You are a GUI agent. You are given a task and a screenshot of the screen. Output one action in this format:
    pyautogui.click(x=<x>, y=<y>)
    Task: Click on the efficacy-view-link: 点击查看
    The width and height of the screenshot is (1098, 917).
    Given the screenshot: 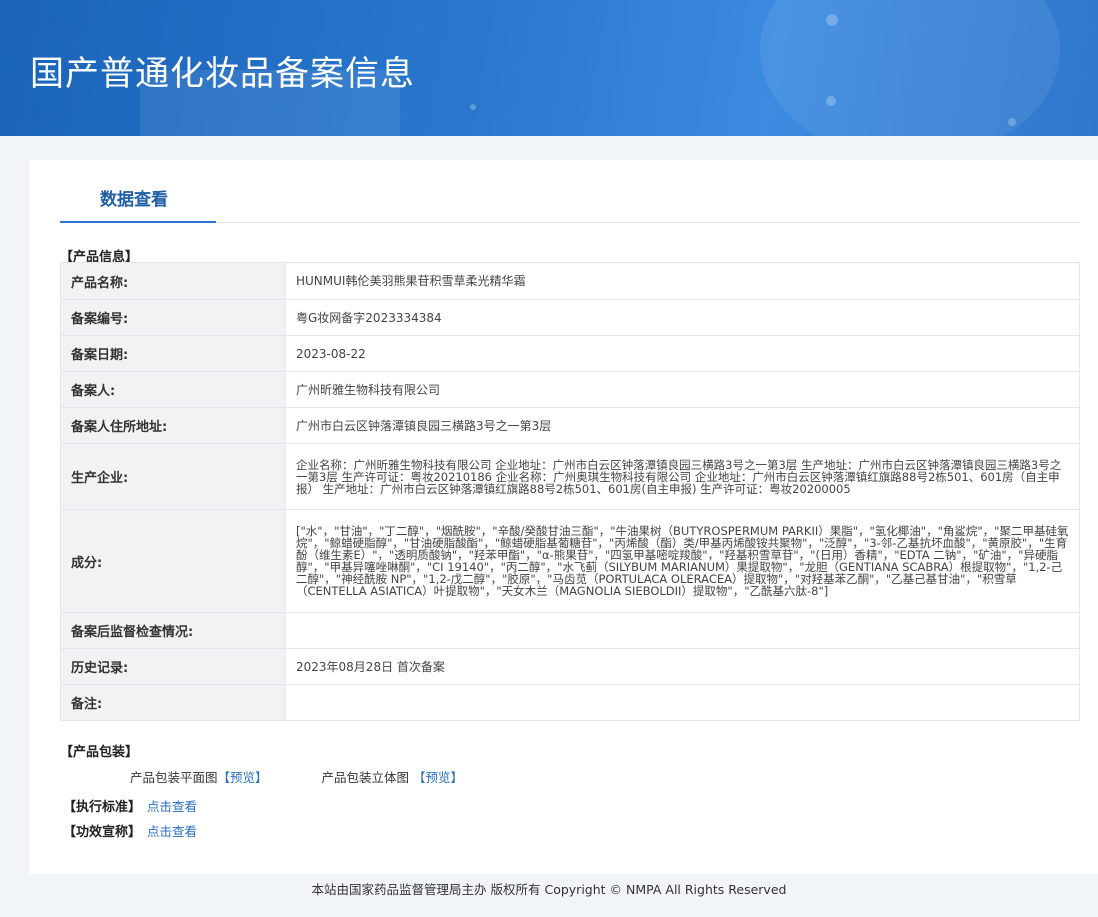 What is the action you would take?
    pyautogui.click(x=172, y=831)
    